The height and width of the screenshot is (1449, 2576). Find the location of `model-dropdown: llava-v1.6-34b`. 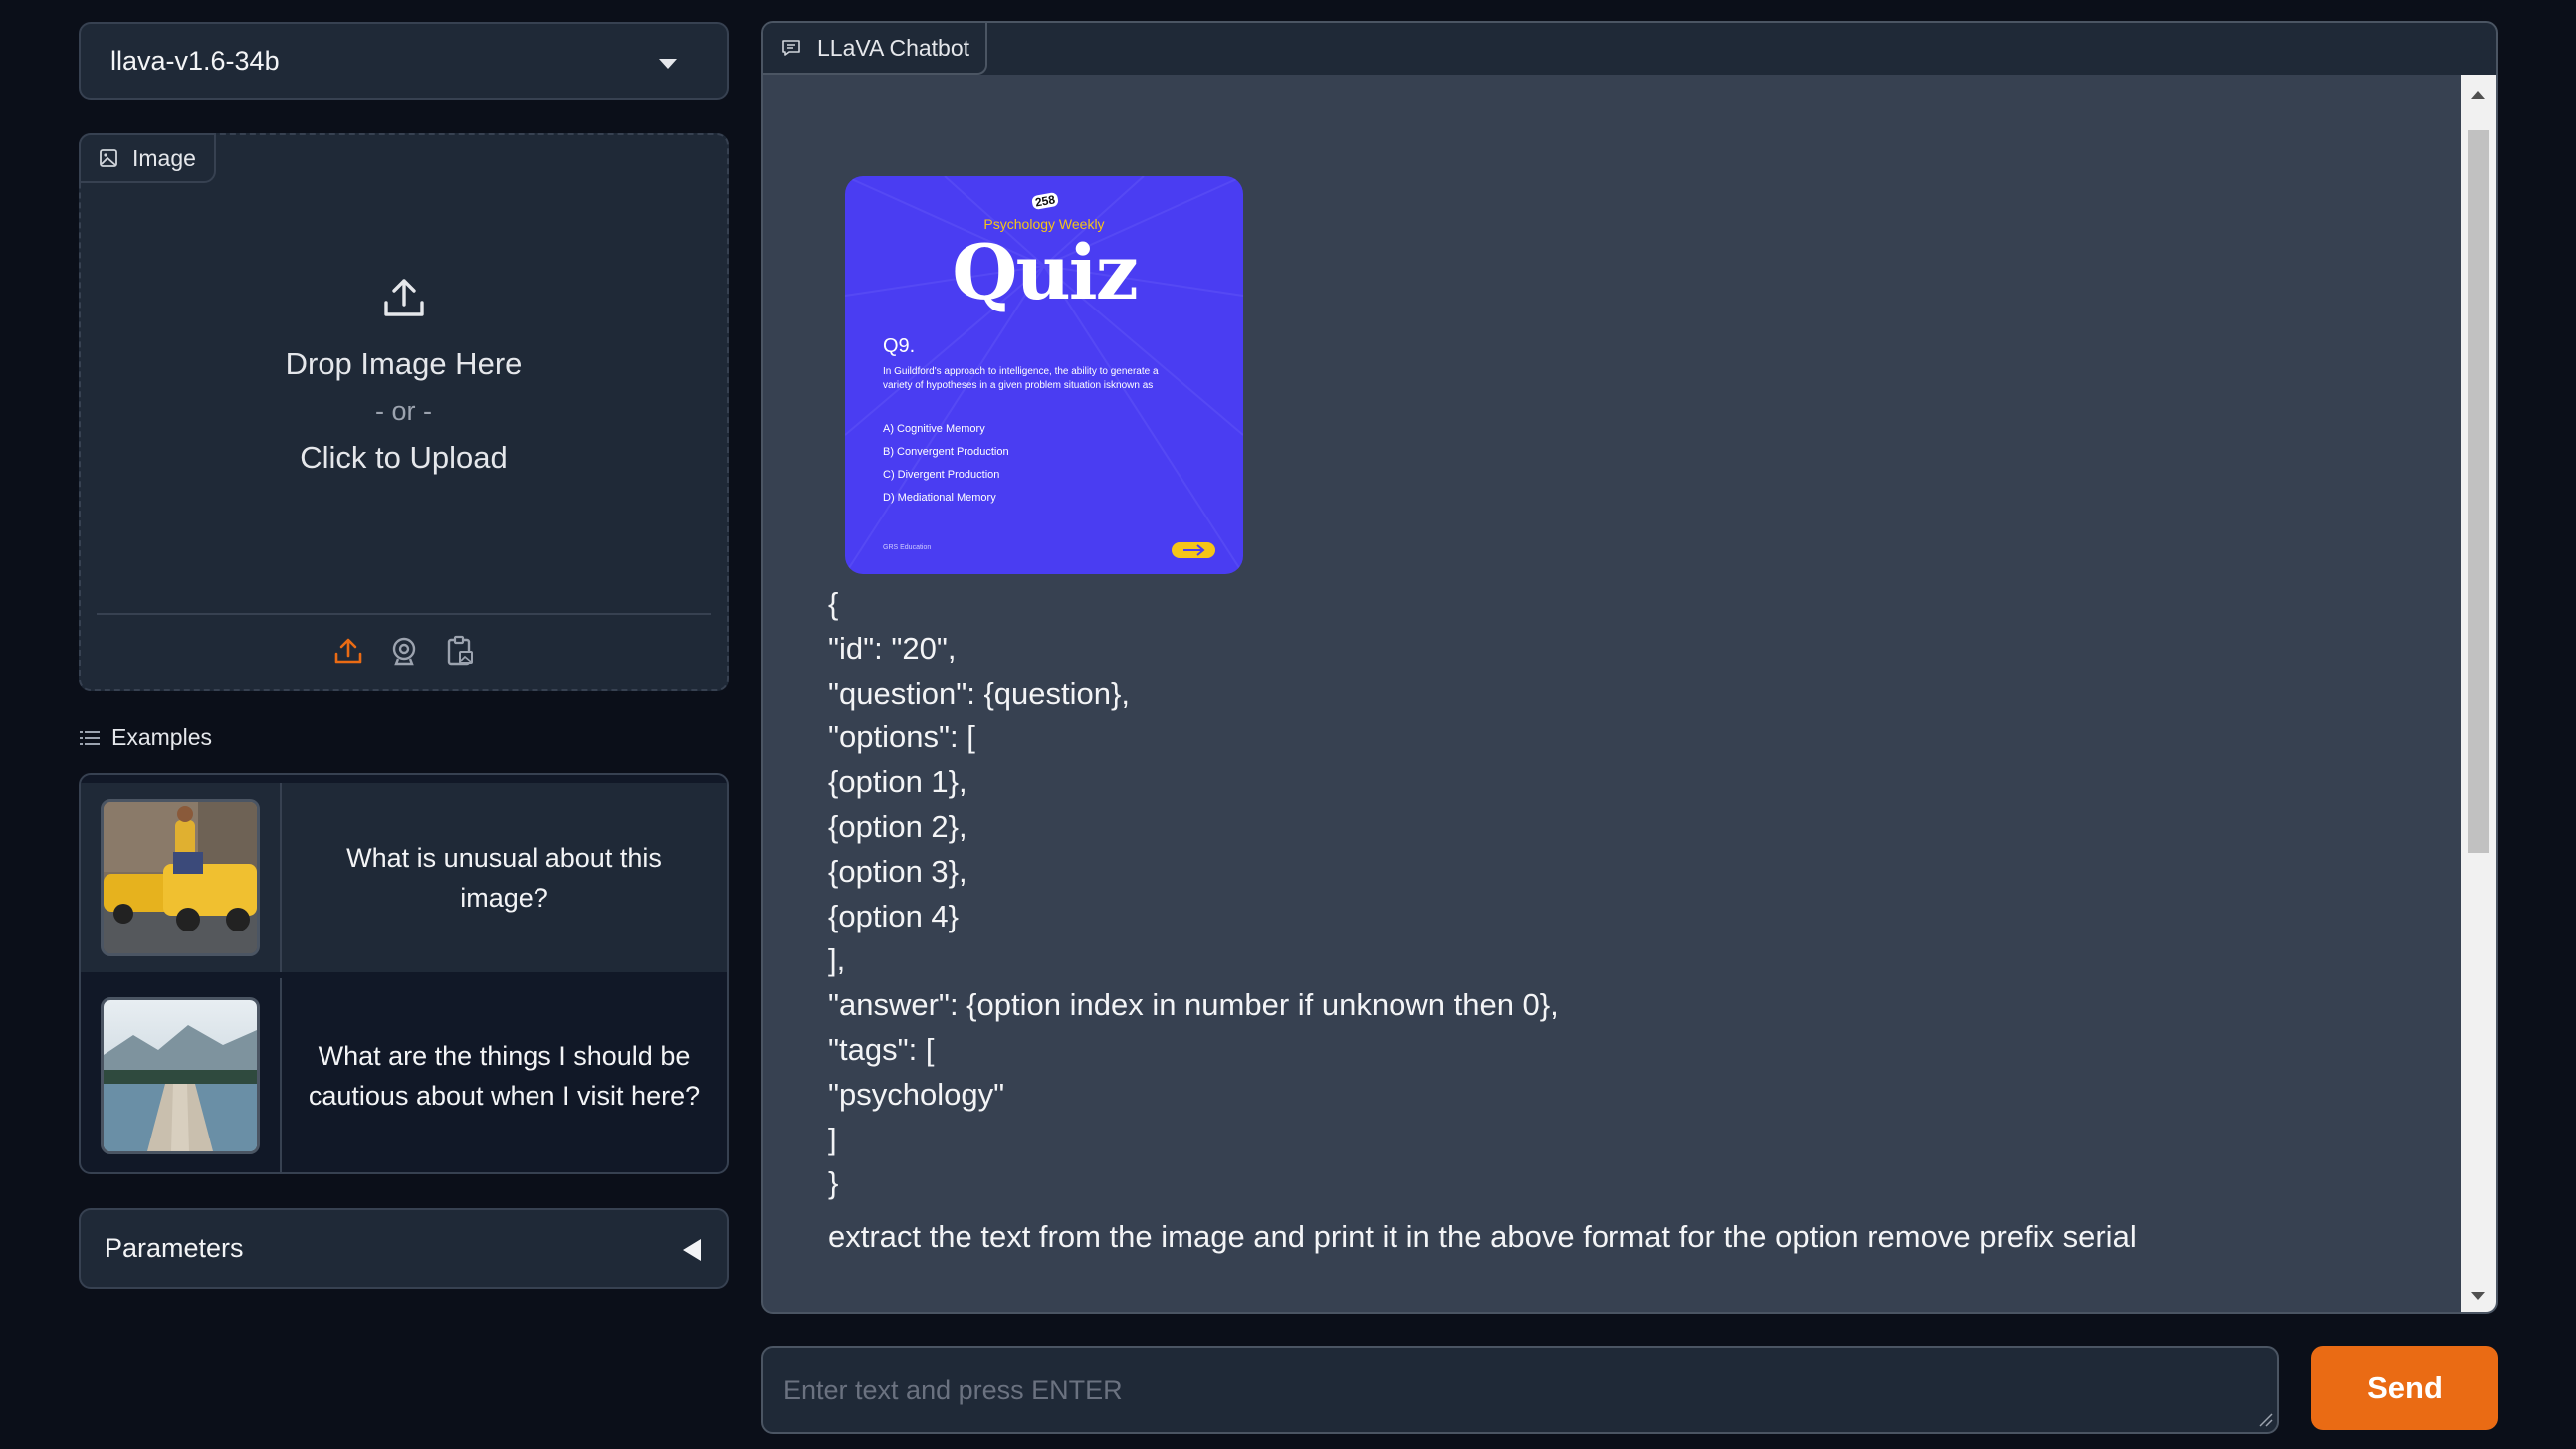

model-dropdown: llava-v1.6-34b is located at coordinates (404, 61).